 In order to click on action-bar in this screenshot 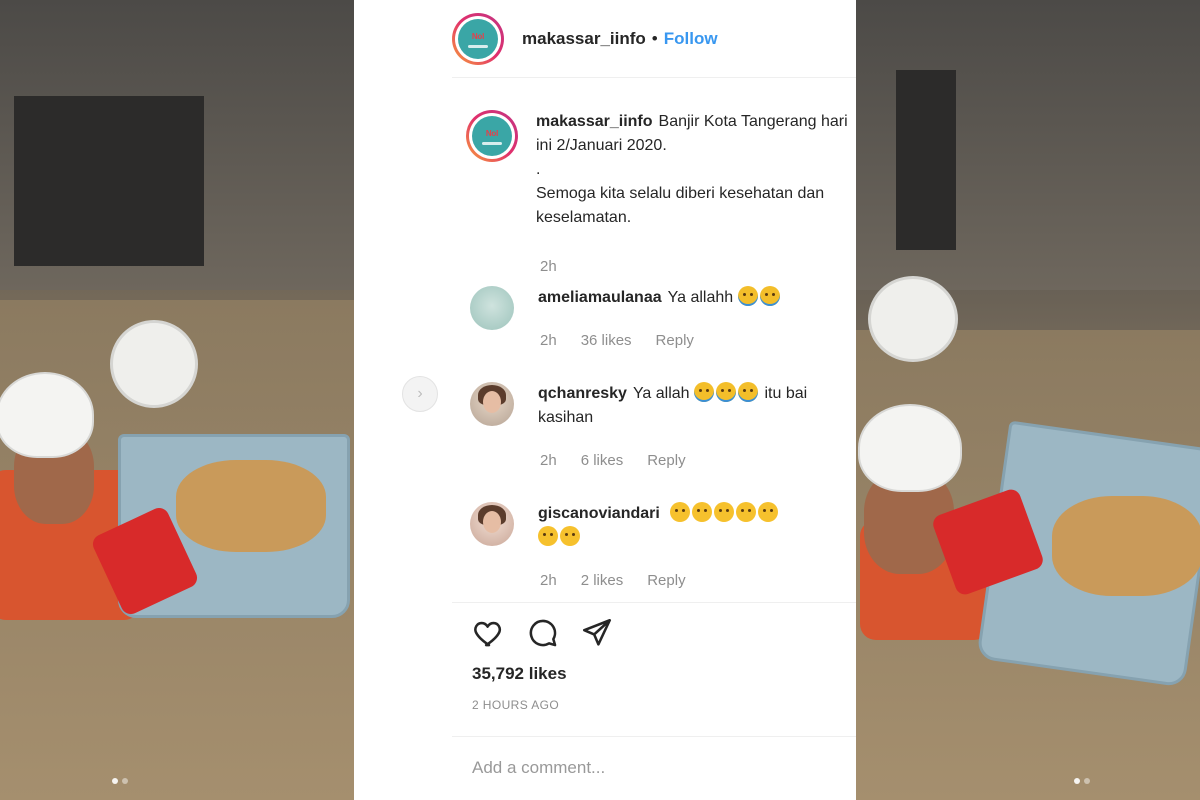, I will do `click(543, 633)`.